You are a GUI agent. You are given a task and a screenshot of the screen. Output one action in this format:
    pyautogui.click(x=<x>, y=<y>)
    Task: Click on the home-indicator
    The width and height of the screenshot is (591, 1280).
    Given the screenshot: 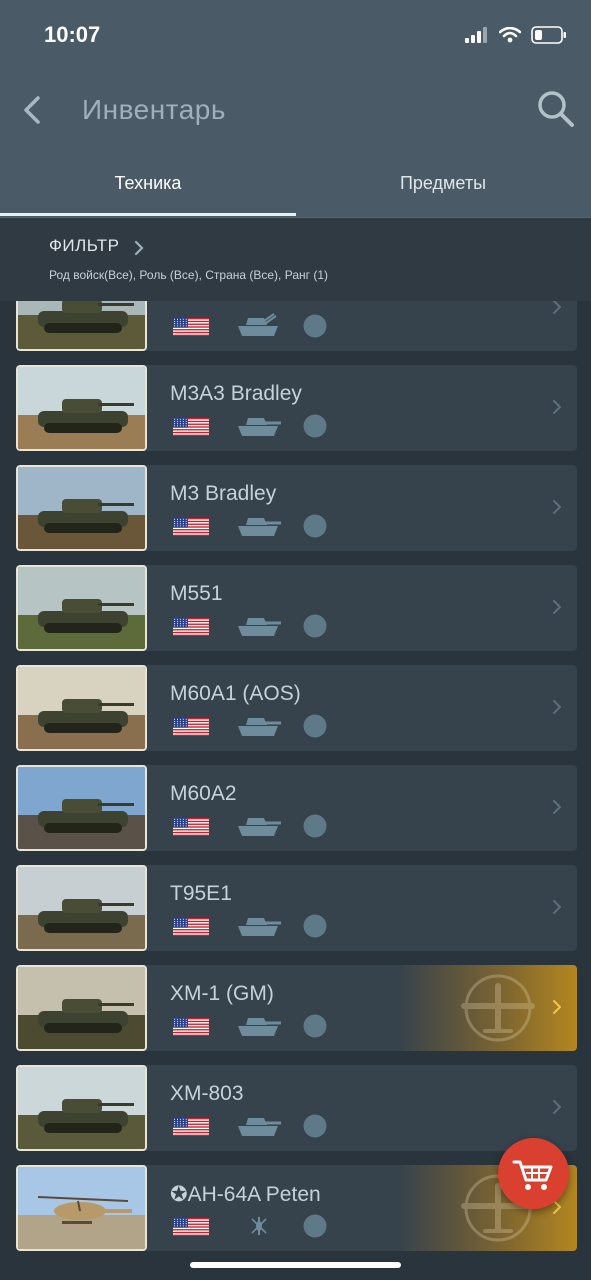 What is the action you would take?
    pyautogui.click(x=295, y=1265)
    